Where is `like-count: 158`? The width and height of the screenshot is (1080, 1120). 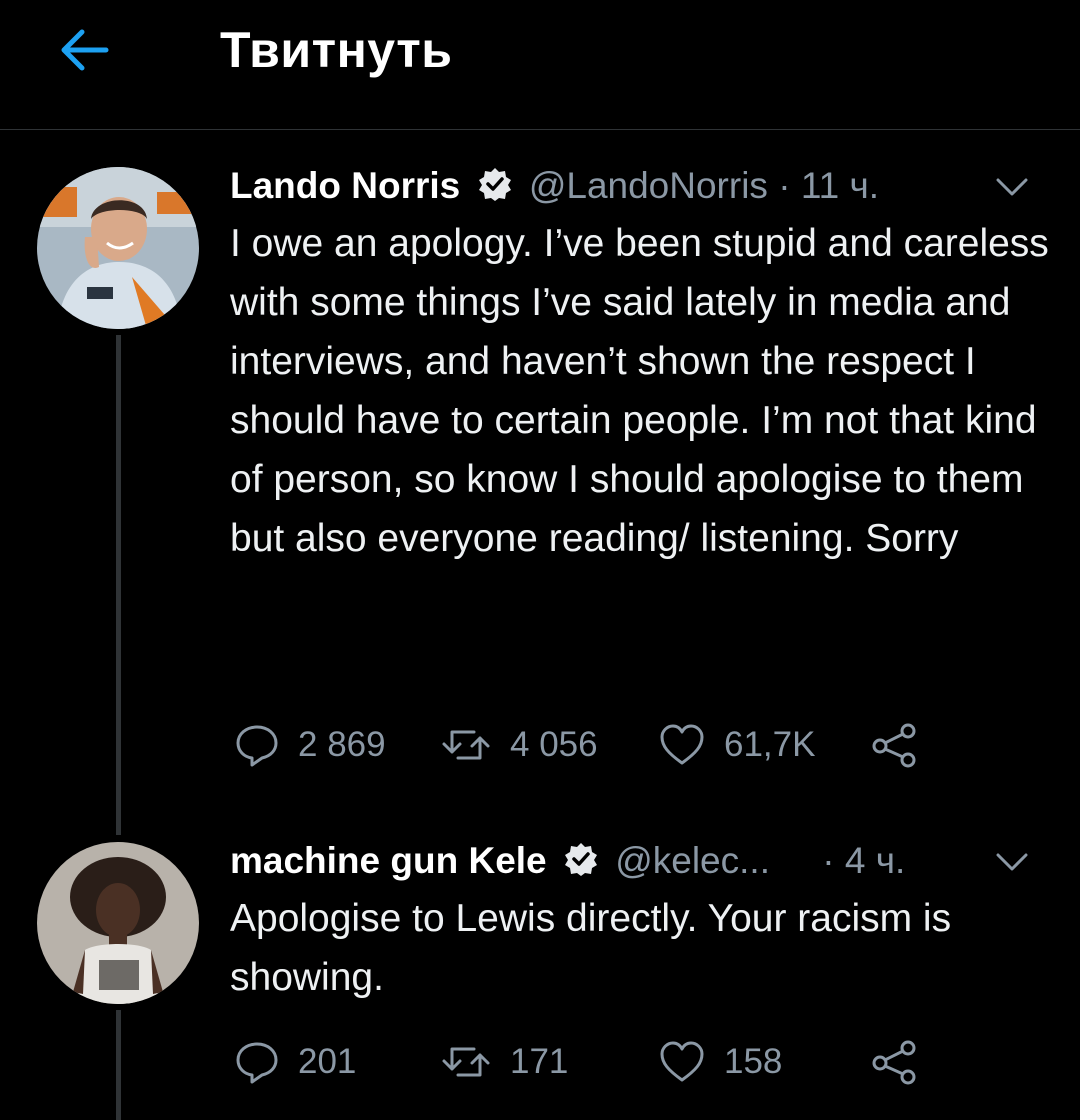
like-count: 158 is located at coordinates (753, 1061).